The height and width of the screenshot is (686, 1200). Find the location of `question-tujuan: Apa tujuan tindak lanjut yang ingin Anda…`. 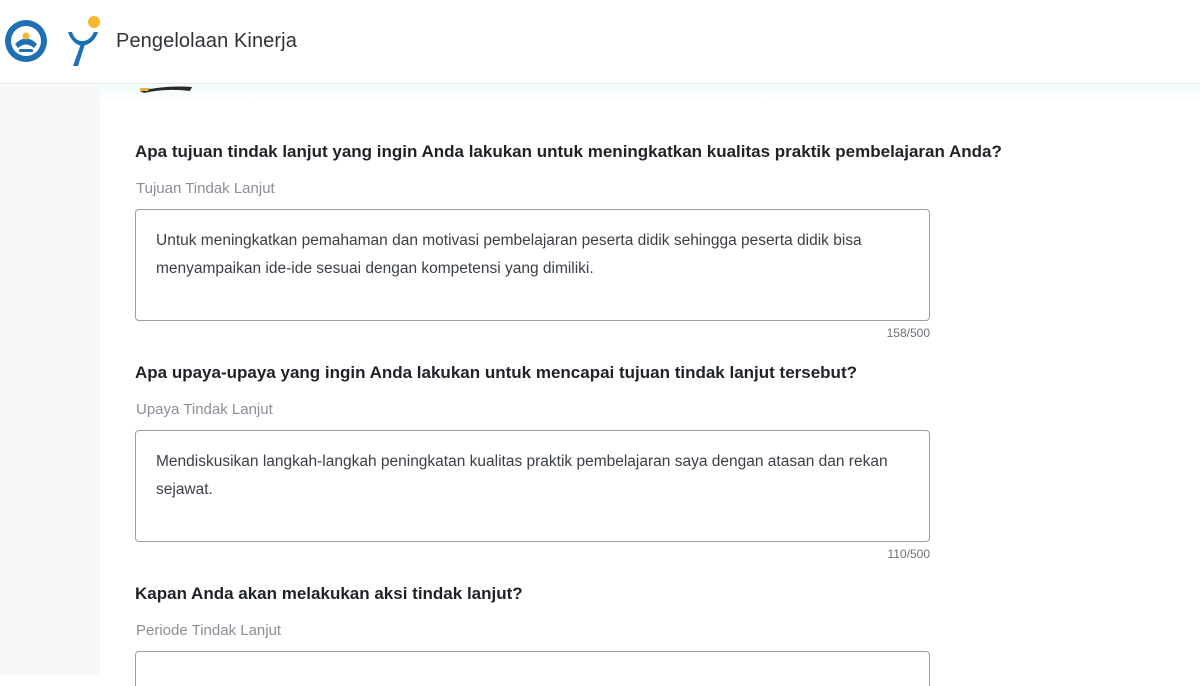

question-tujuan: Apa tujuan tindak lanjut yang ingin Anda… is located at coordinates (568, 151).